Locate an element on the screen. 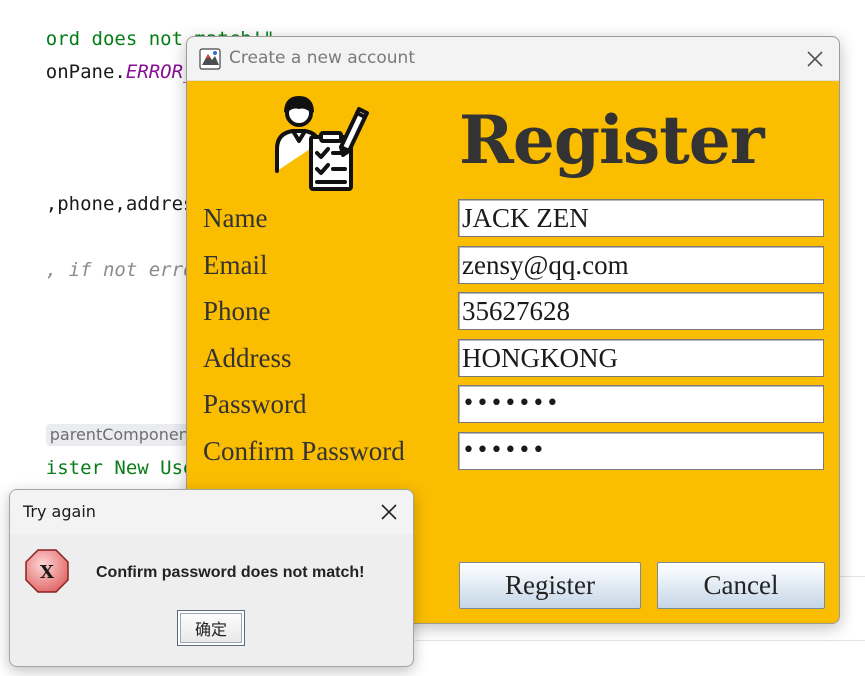 This screenshot has height=676, width=865. confirm-password-field: •••••• is located at coordinates (641, 451).